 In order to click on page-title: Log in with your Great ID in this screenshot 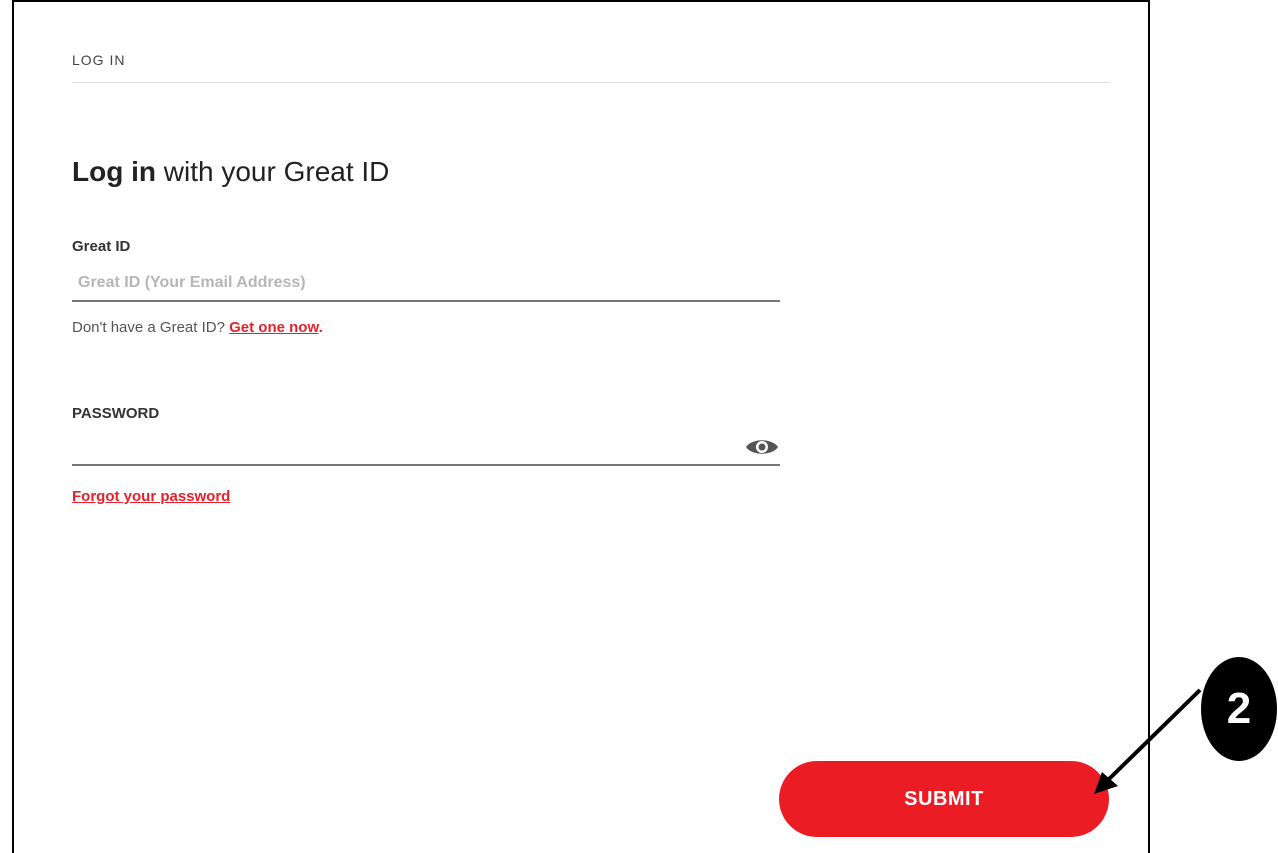, I will do `click(230, 172)`.